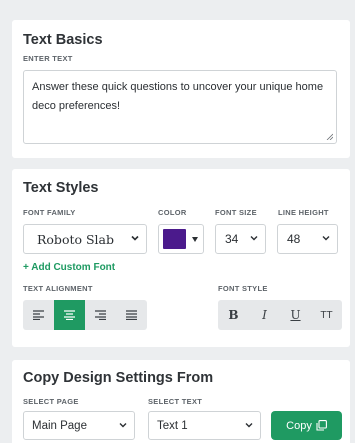  What do you see at coordinates (326, 315) in the screenshot?
I see `uppercase-button: TT` at bounding box center [326, 315].